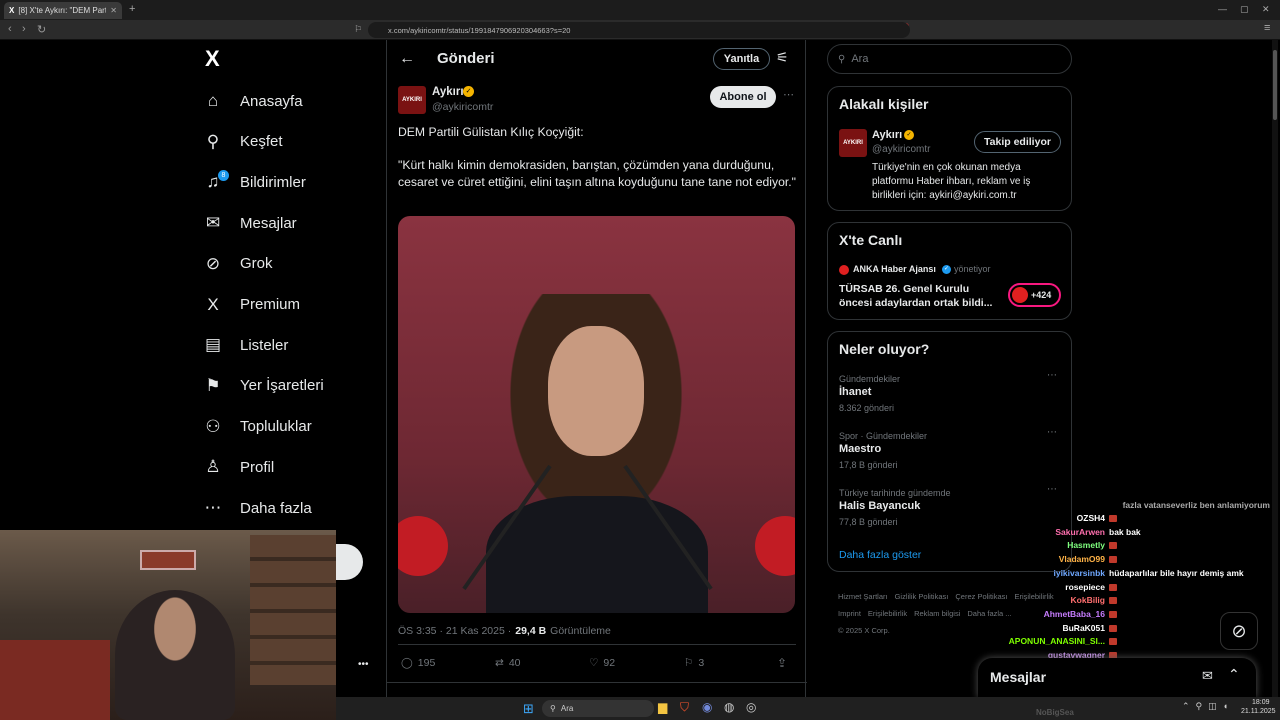  I want to click on nav-item-keşfet: ⚲ Keşfet, so click(241, 142).